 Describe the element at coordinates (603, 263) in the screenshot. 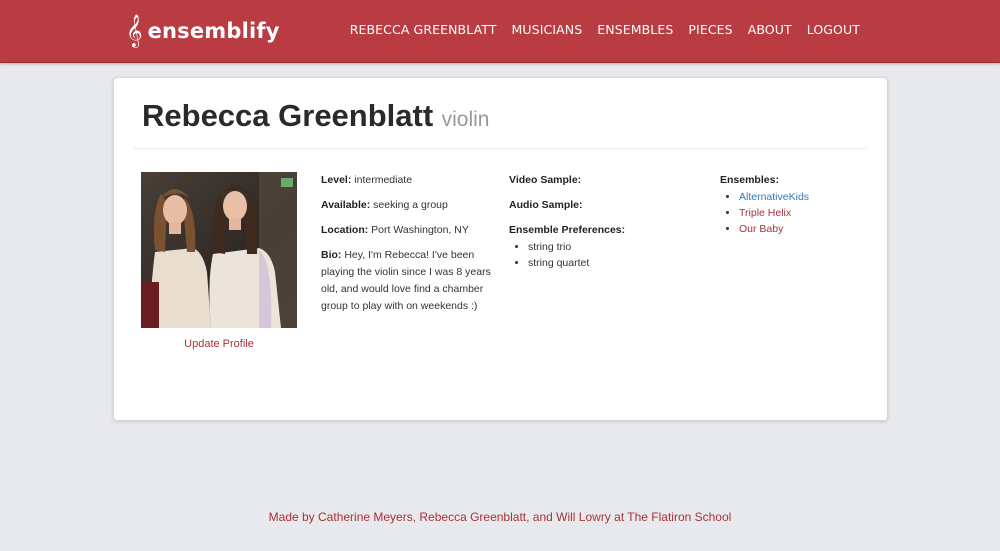

I see `preference-item: string quartet` at that location.